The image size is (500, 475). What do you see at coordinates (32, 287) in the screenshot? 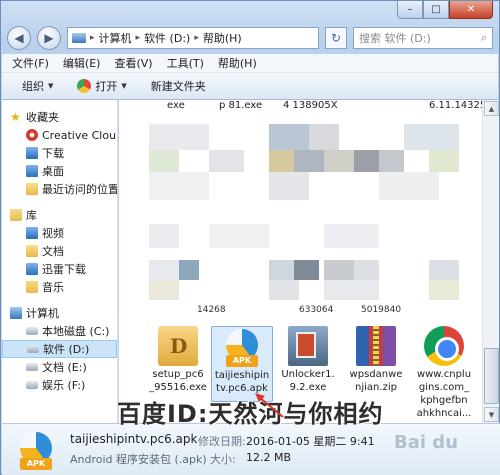
I see `music-library-icon` at bounding box center [32, 287].